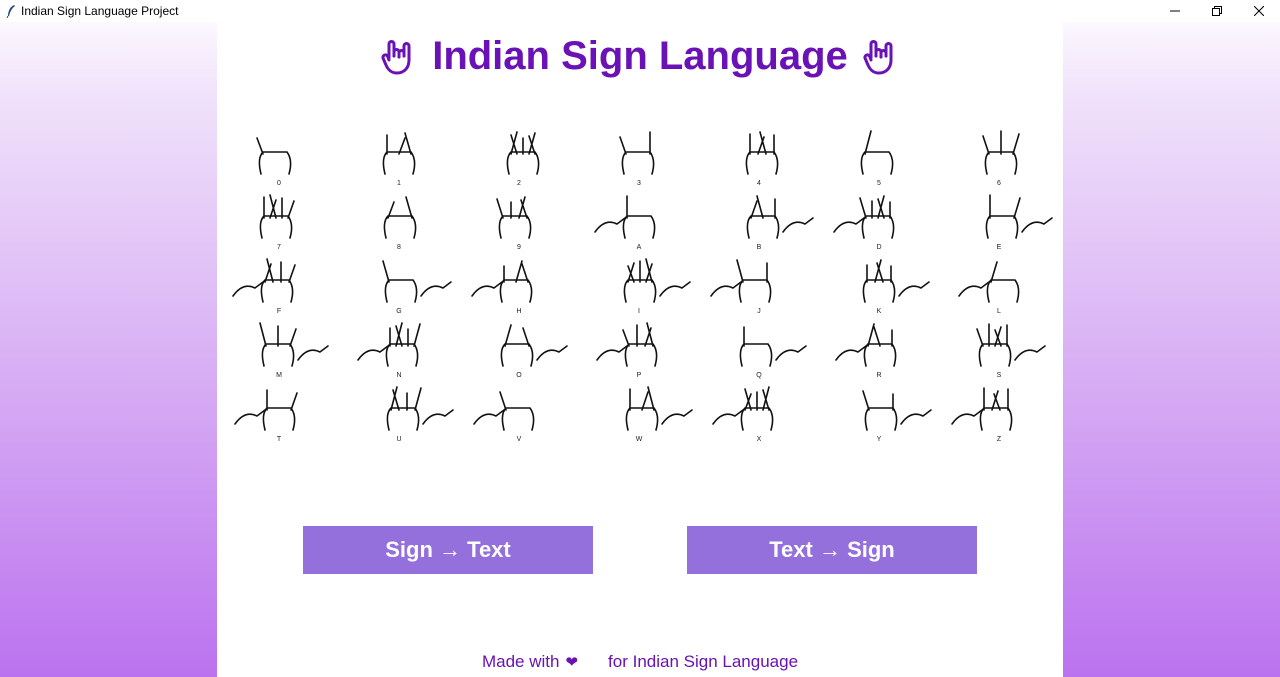 Image resolution: width=1280 pixels, height=677 pixels. Describe the element at coordinates (572, 662) in the screenshot. I see `heart-icon: ❤` at that location.